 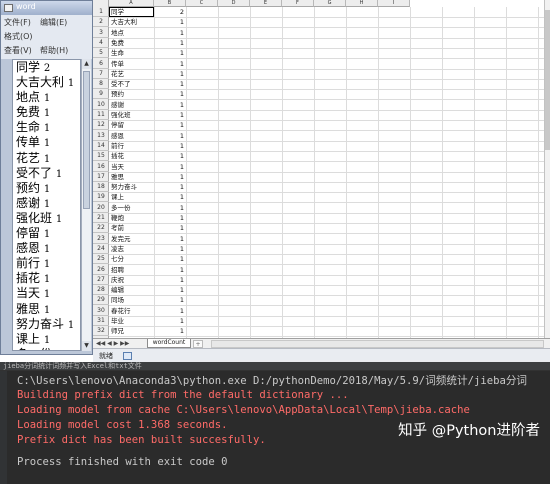 I want to click on column-header: D, so click(x=234, y=3).